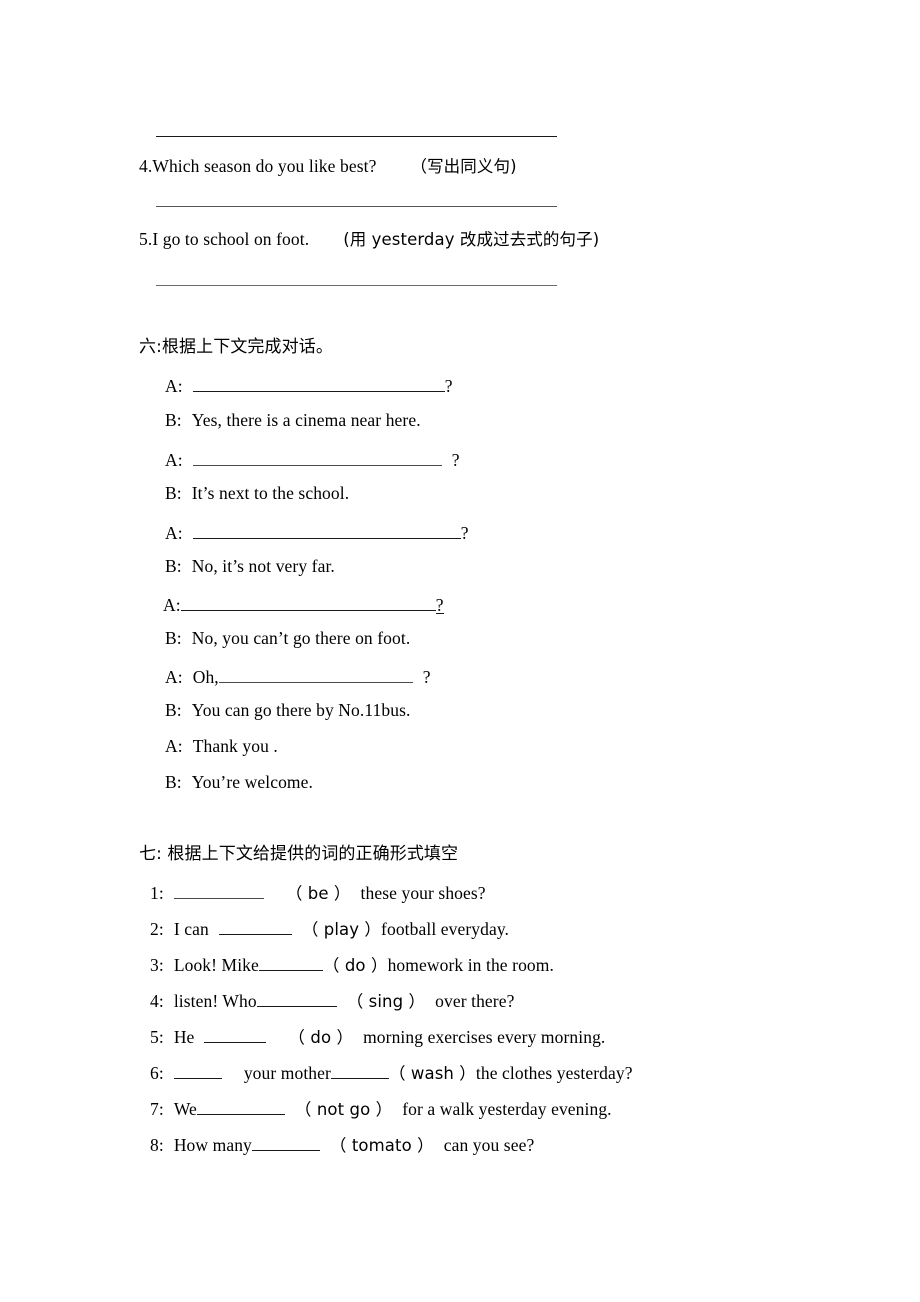  What do you see at coordinates (157, 1037) in the screenshot?
I see `fill-item-number: 5:` at bounding box center [157, 1037].